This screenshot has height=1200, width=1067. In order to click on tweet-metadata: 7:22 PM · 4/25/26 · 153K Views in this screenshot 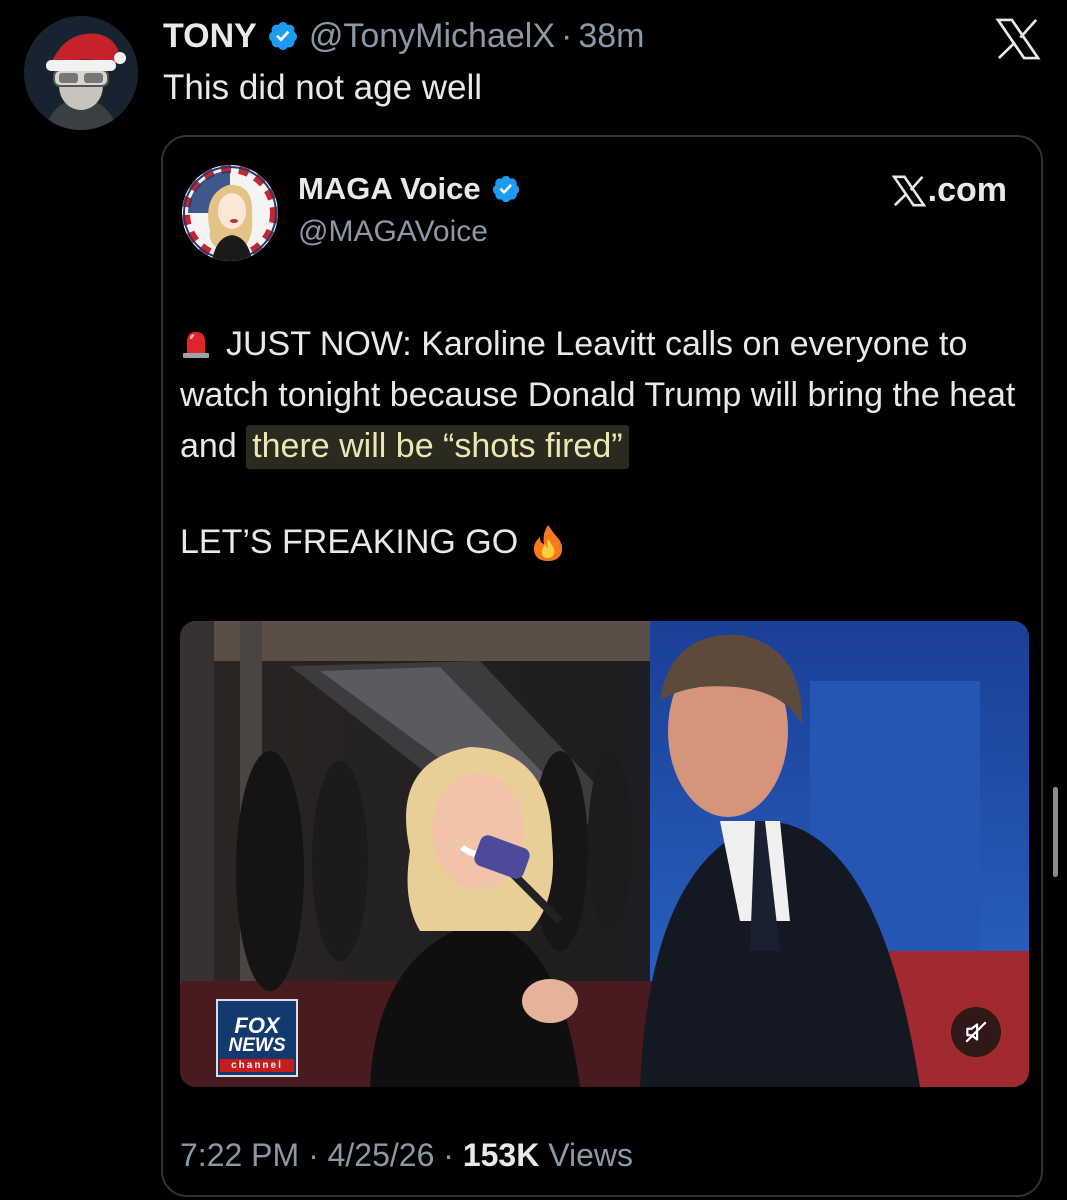, I will do `click(406, 1155)`.